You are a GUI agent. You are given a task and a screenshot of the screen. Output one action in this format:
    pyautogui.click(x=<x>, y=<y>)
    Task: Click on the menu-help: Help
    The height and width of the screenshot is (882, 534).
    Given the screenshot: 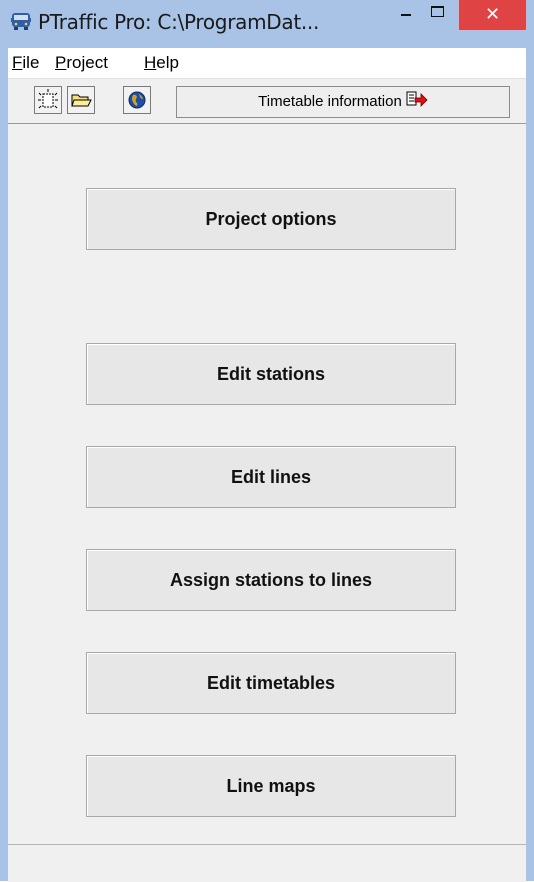 What is the action you would take?
    pyautogui.click(x=161, y=63)
    